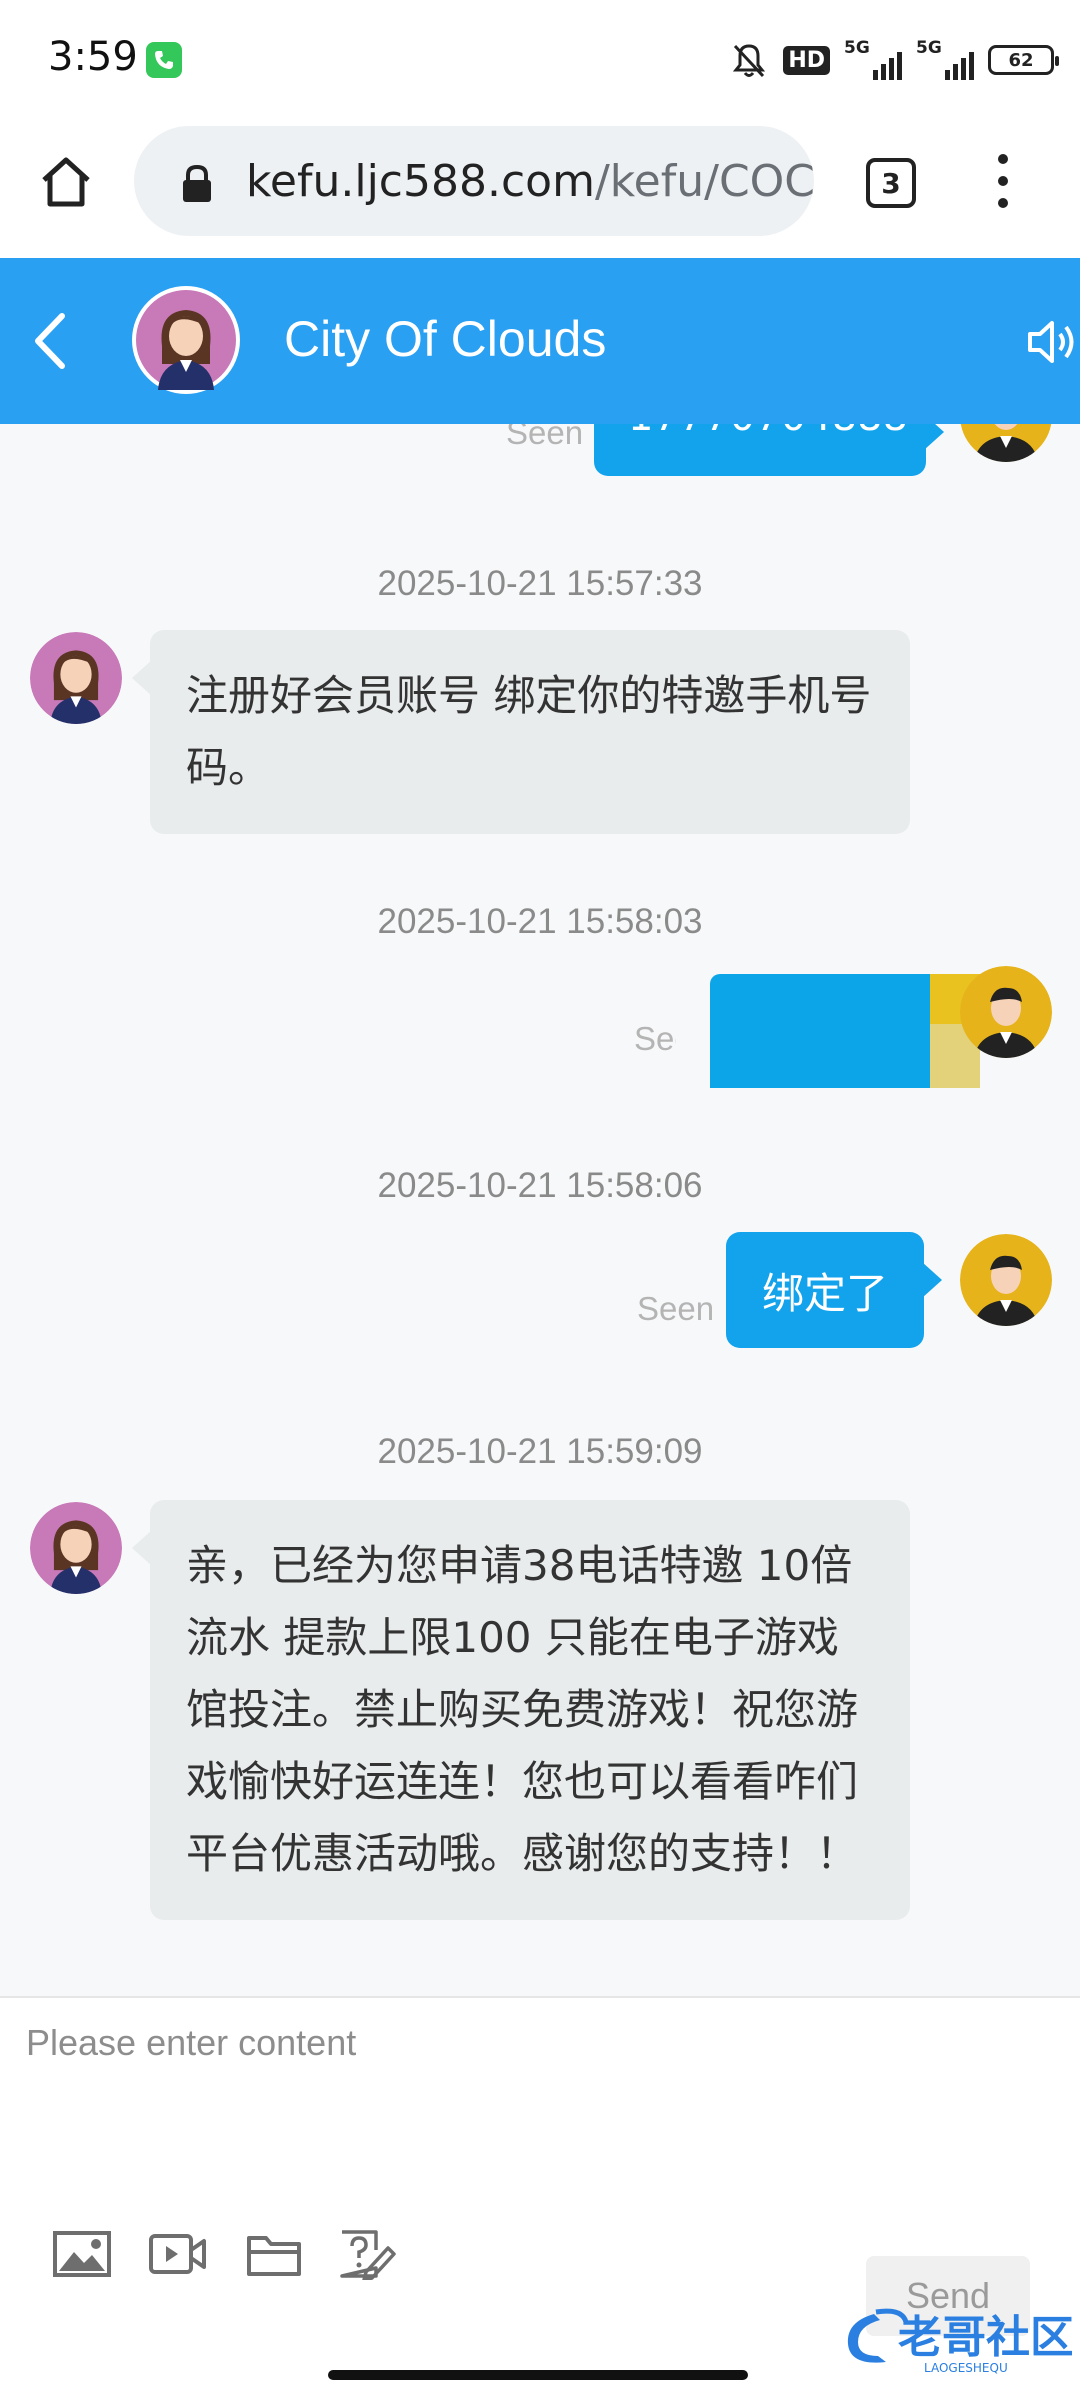  Describe the element at coordinates (704, 181) in the screenshot. I see `url-path: /kefu/COC` at that location.